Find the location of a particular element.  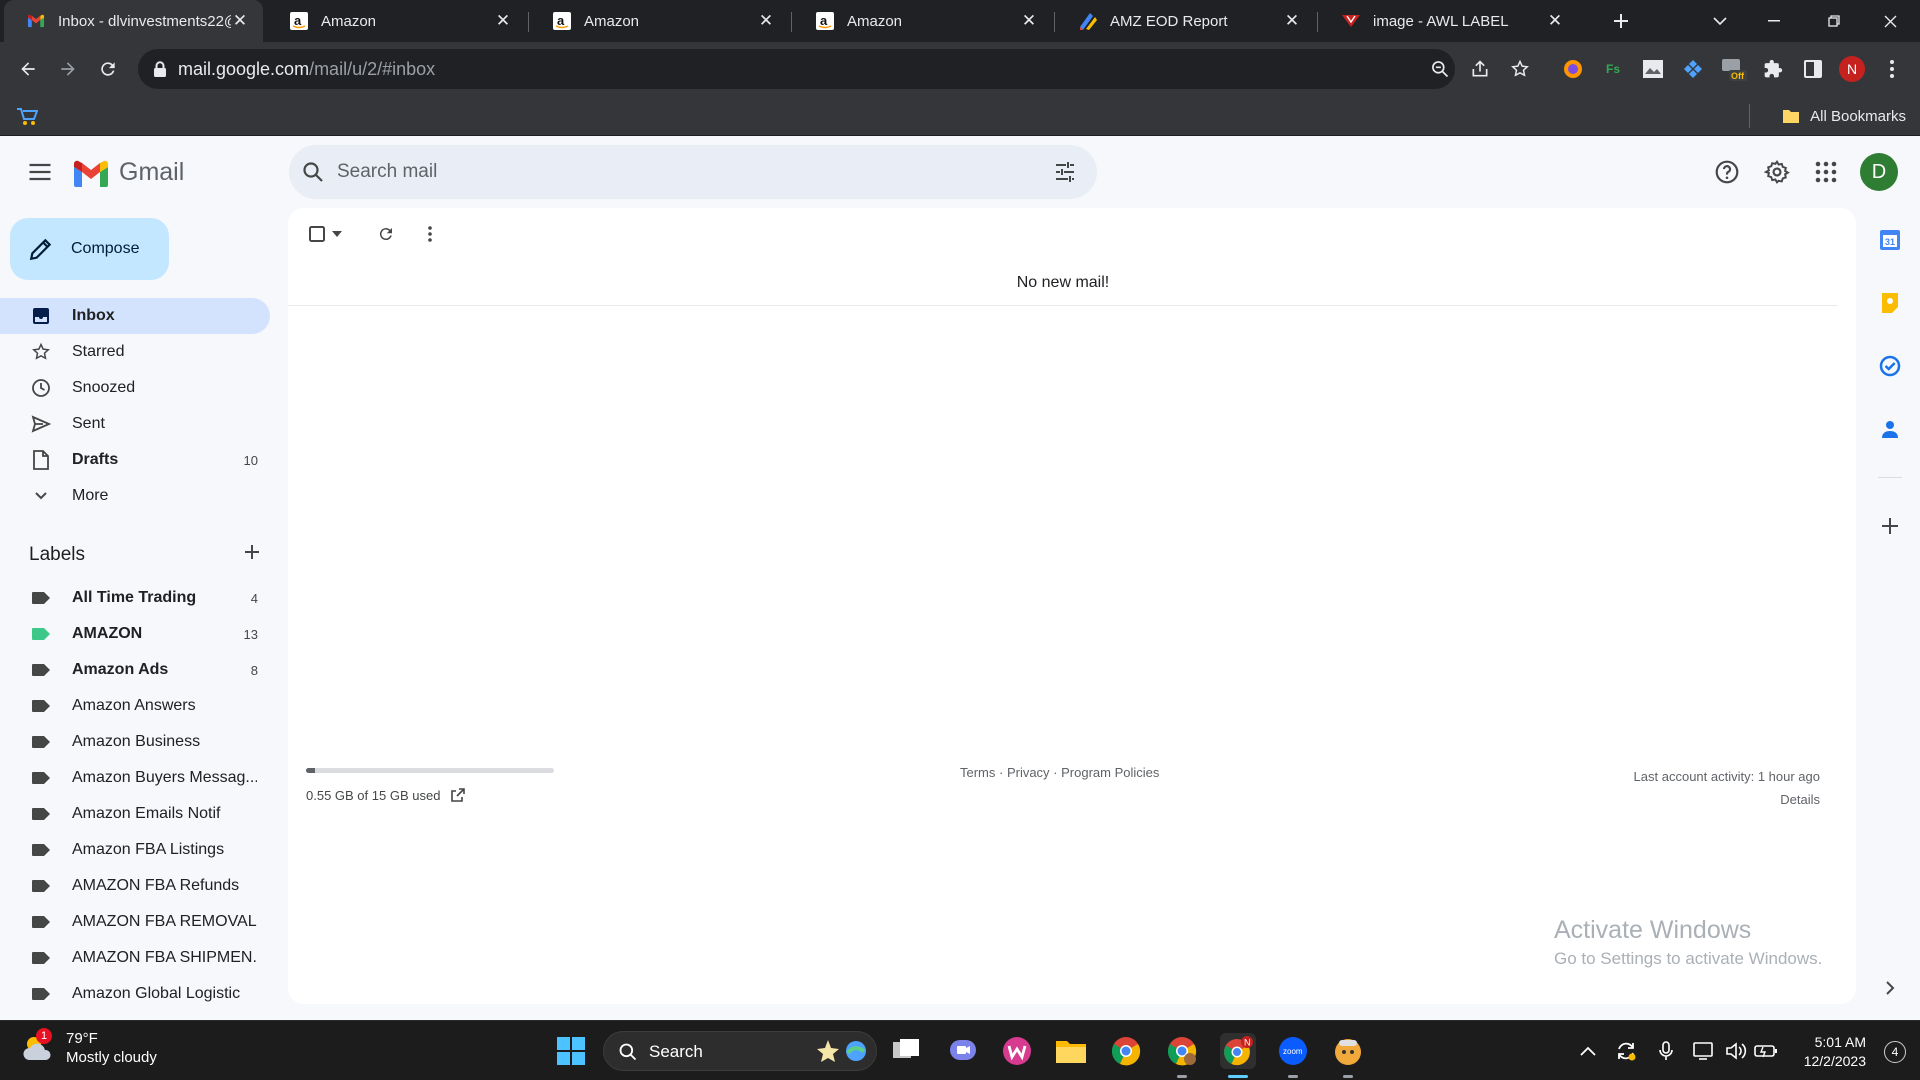

select-dropdown-icon is located at coordinates (337, 234).